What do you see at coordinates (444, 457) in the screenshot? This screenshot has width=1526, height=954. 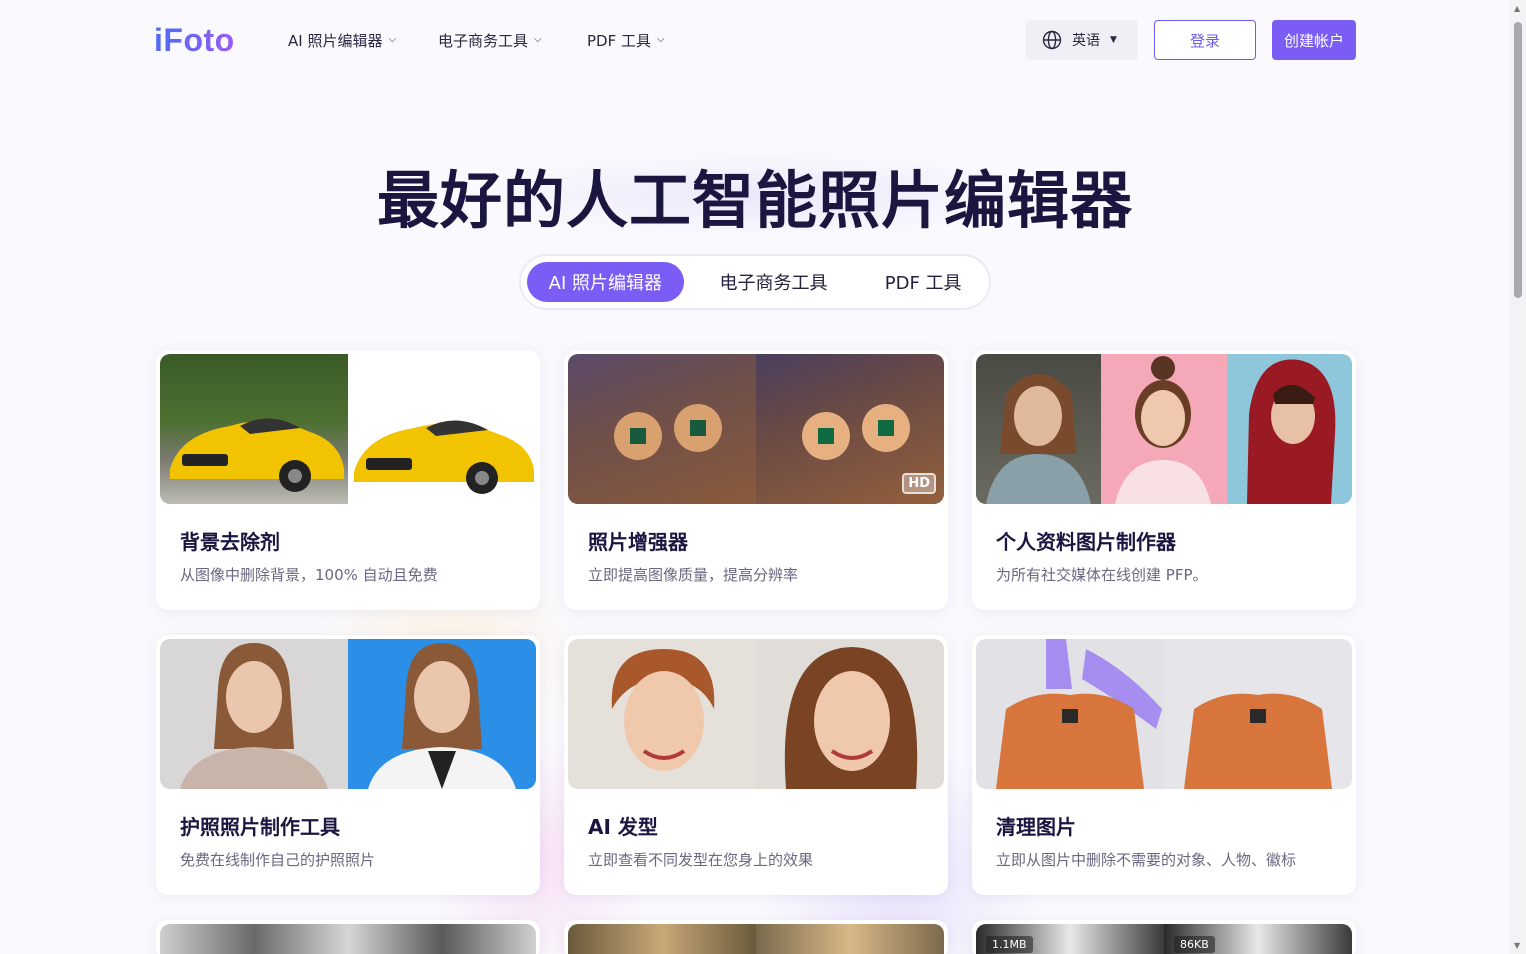 I see `car-cutout-image-icon` at bounding box center [444, 457].